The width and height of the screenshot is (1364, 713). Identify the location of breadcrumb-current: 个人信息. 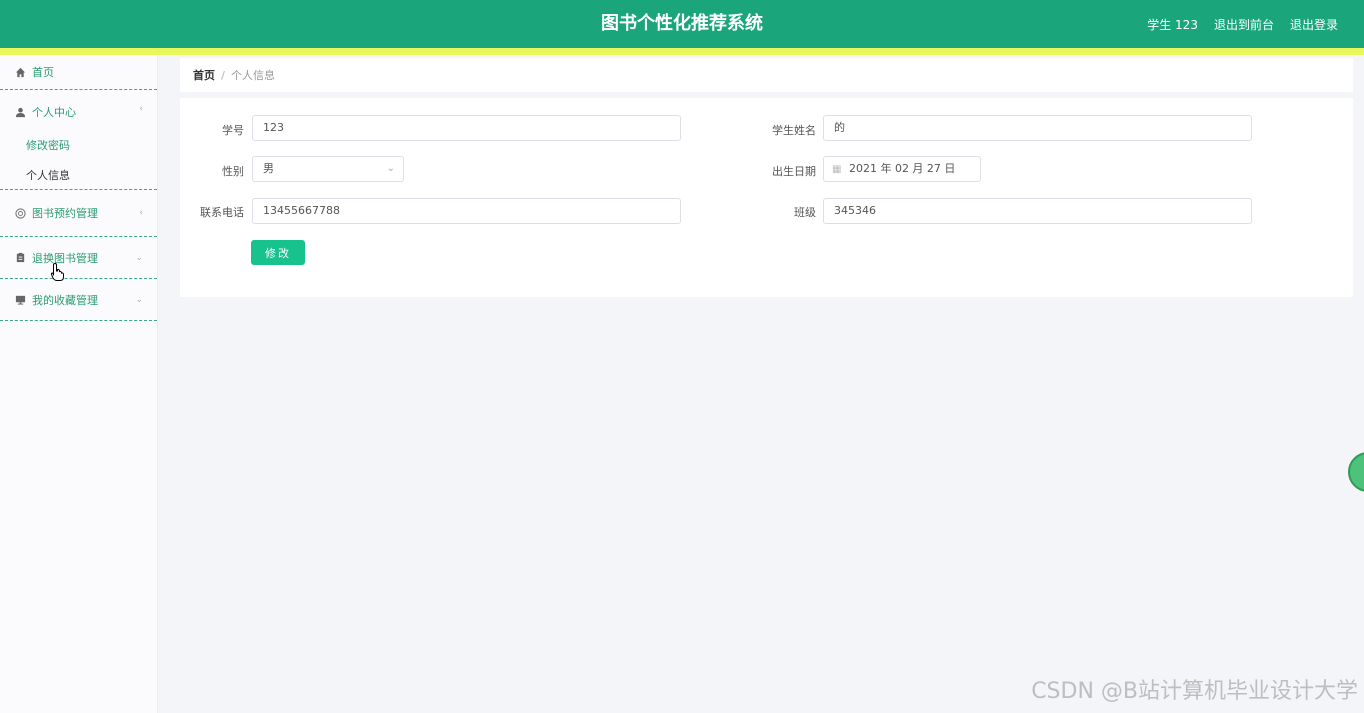
(253, 75).